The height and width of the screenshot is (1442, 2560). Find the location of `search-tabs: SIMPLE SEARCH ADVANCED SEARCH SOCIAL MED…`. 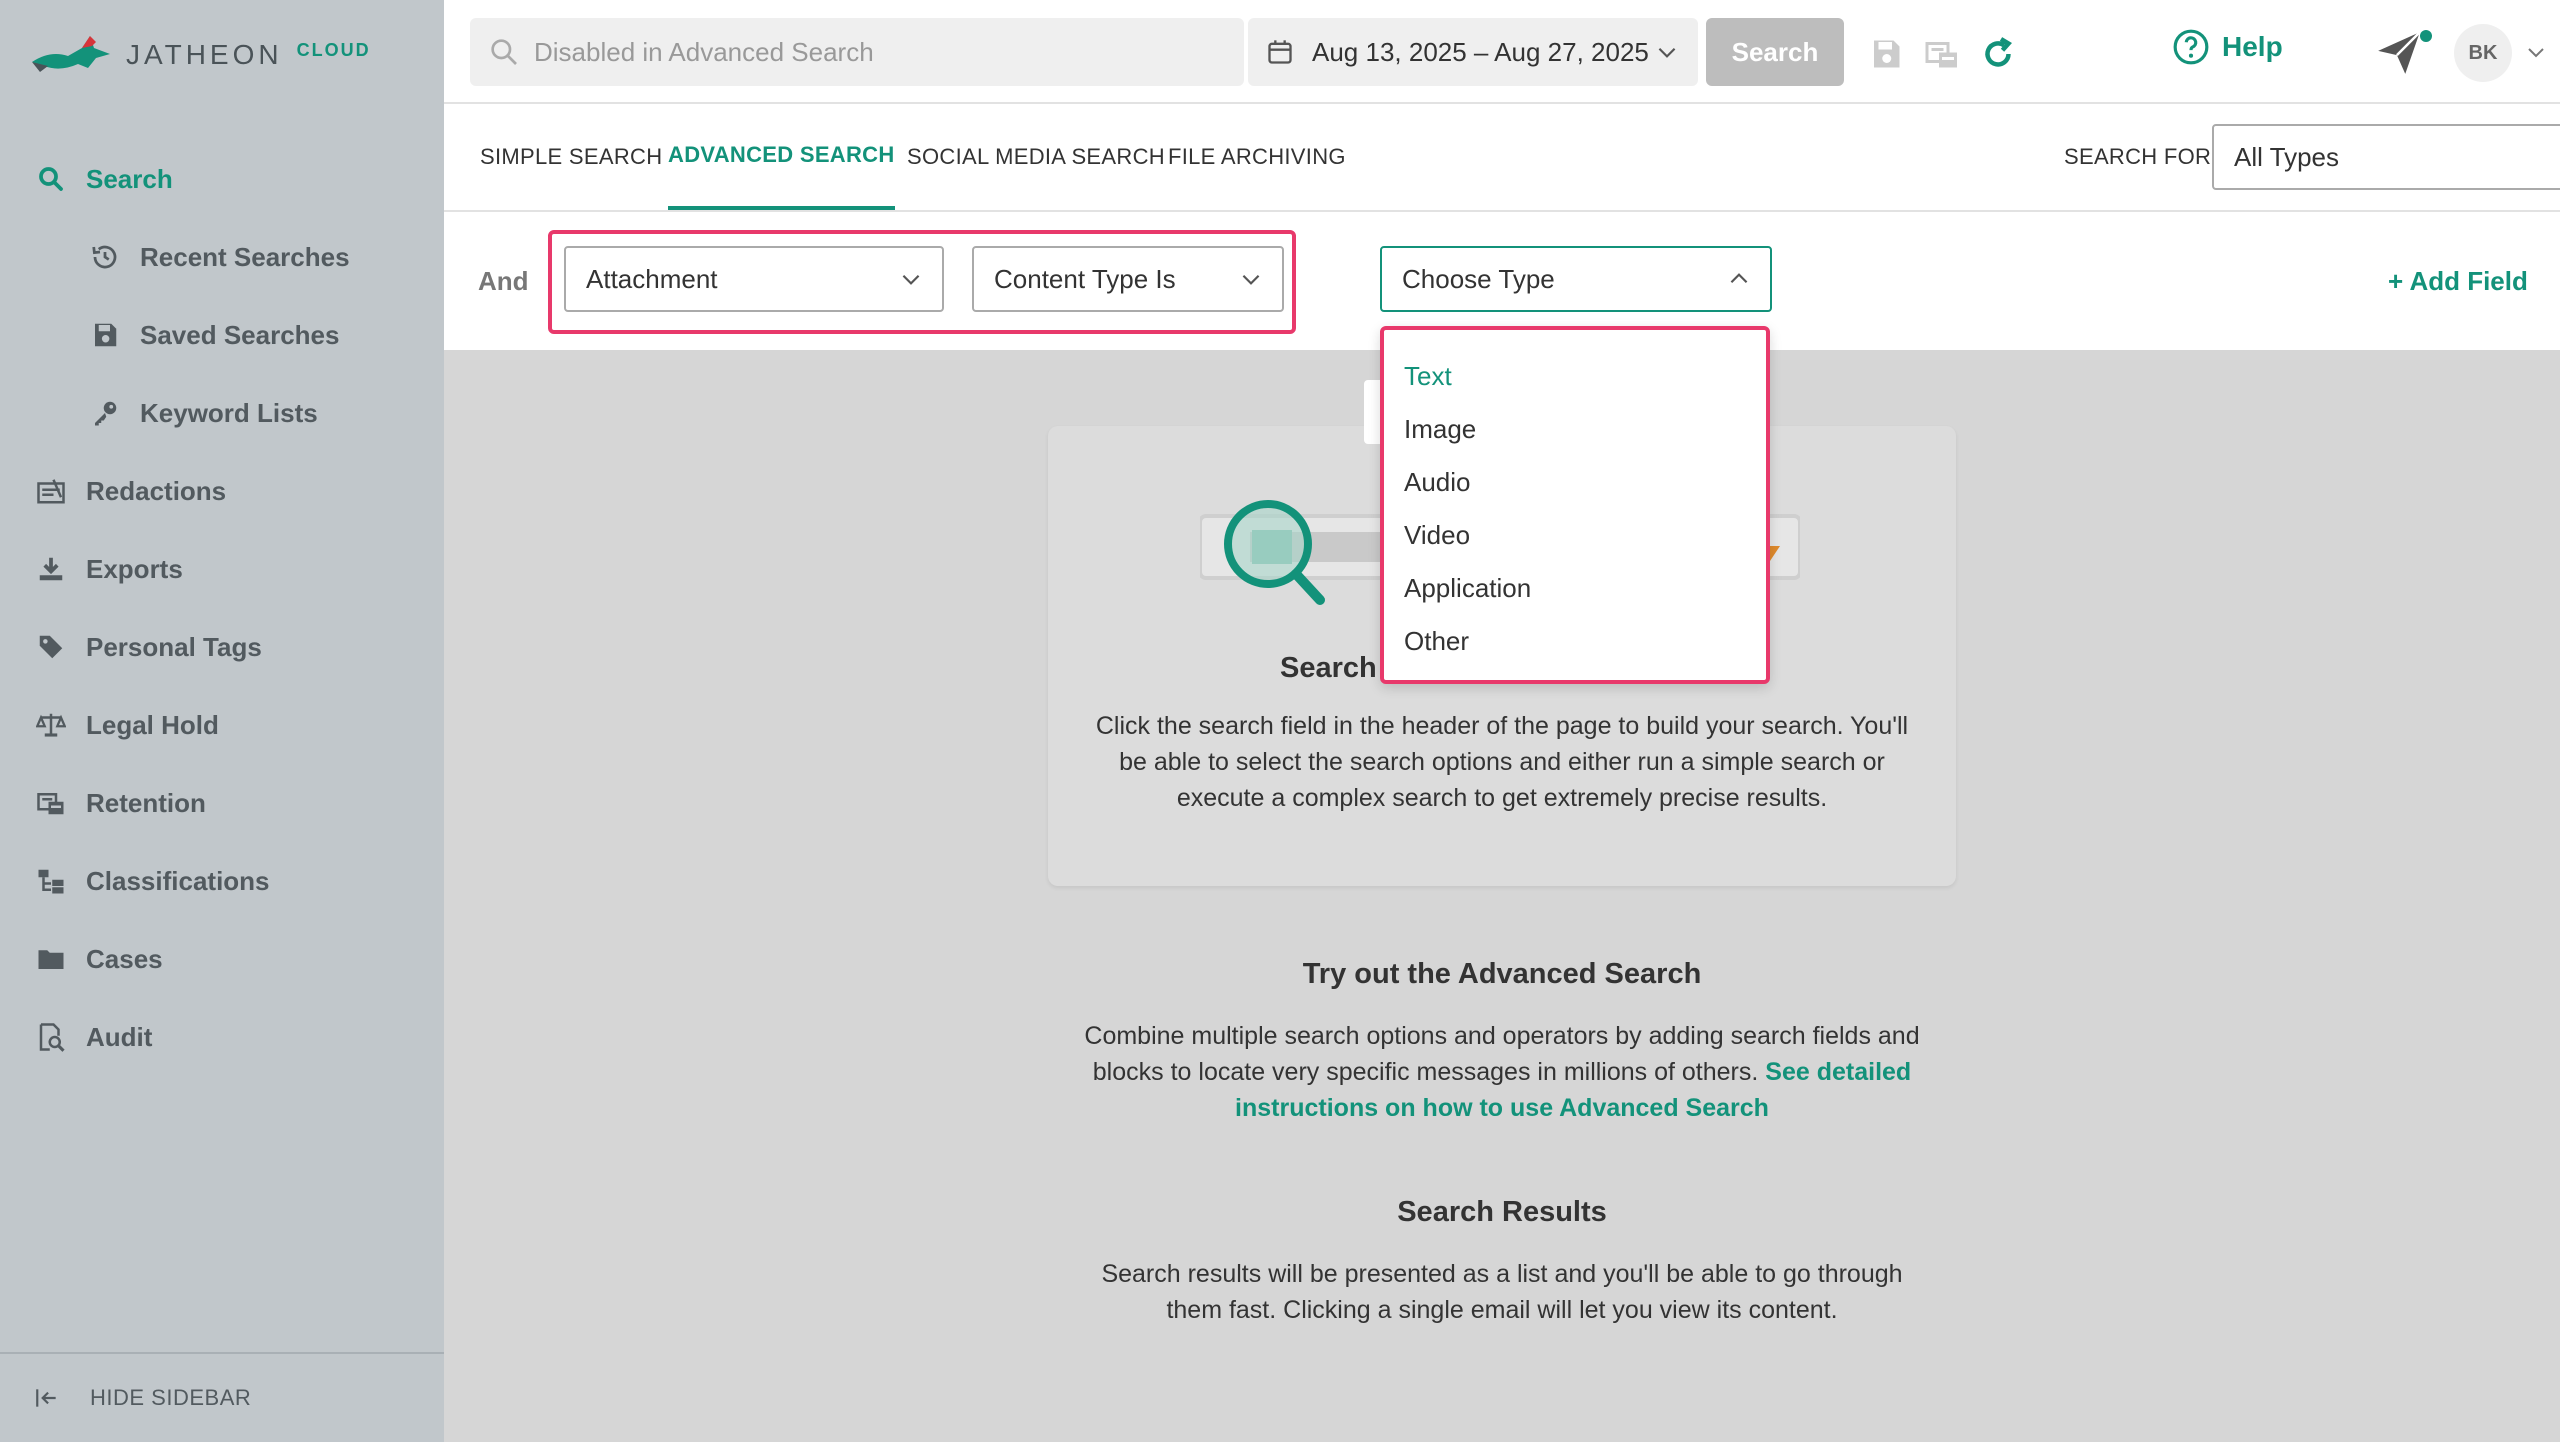

search-tabs: SIMPLE SEARCH ADVANCED SEARCH SOCIAL MED… is located at coordinates (1502, 158).